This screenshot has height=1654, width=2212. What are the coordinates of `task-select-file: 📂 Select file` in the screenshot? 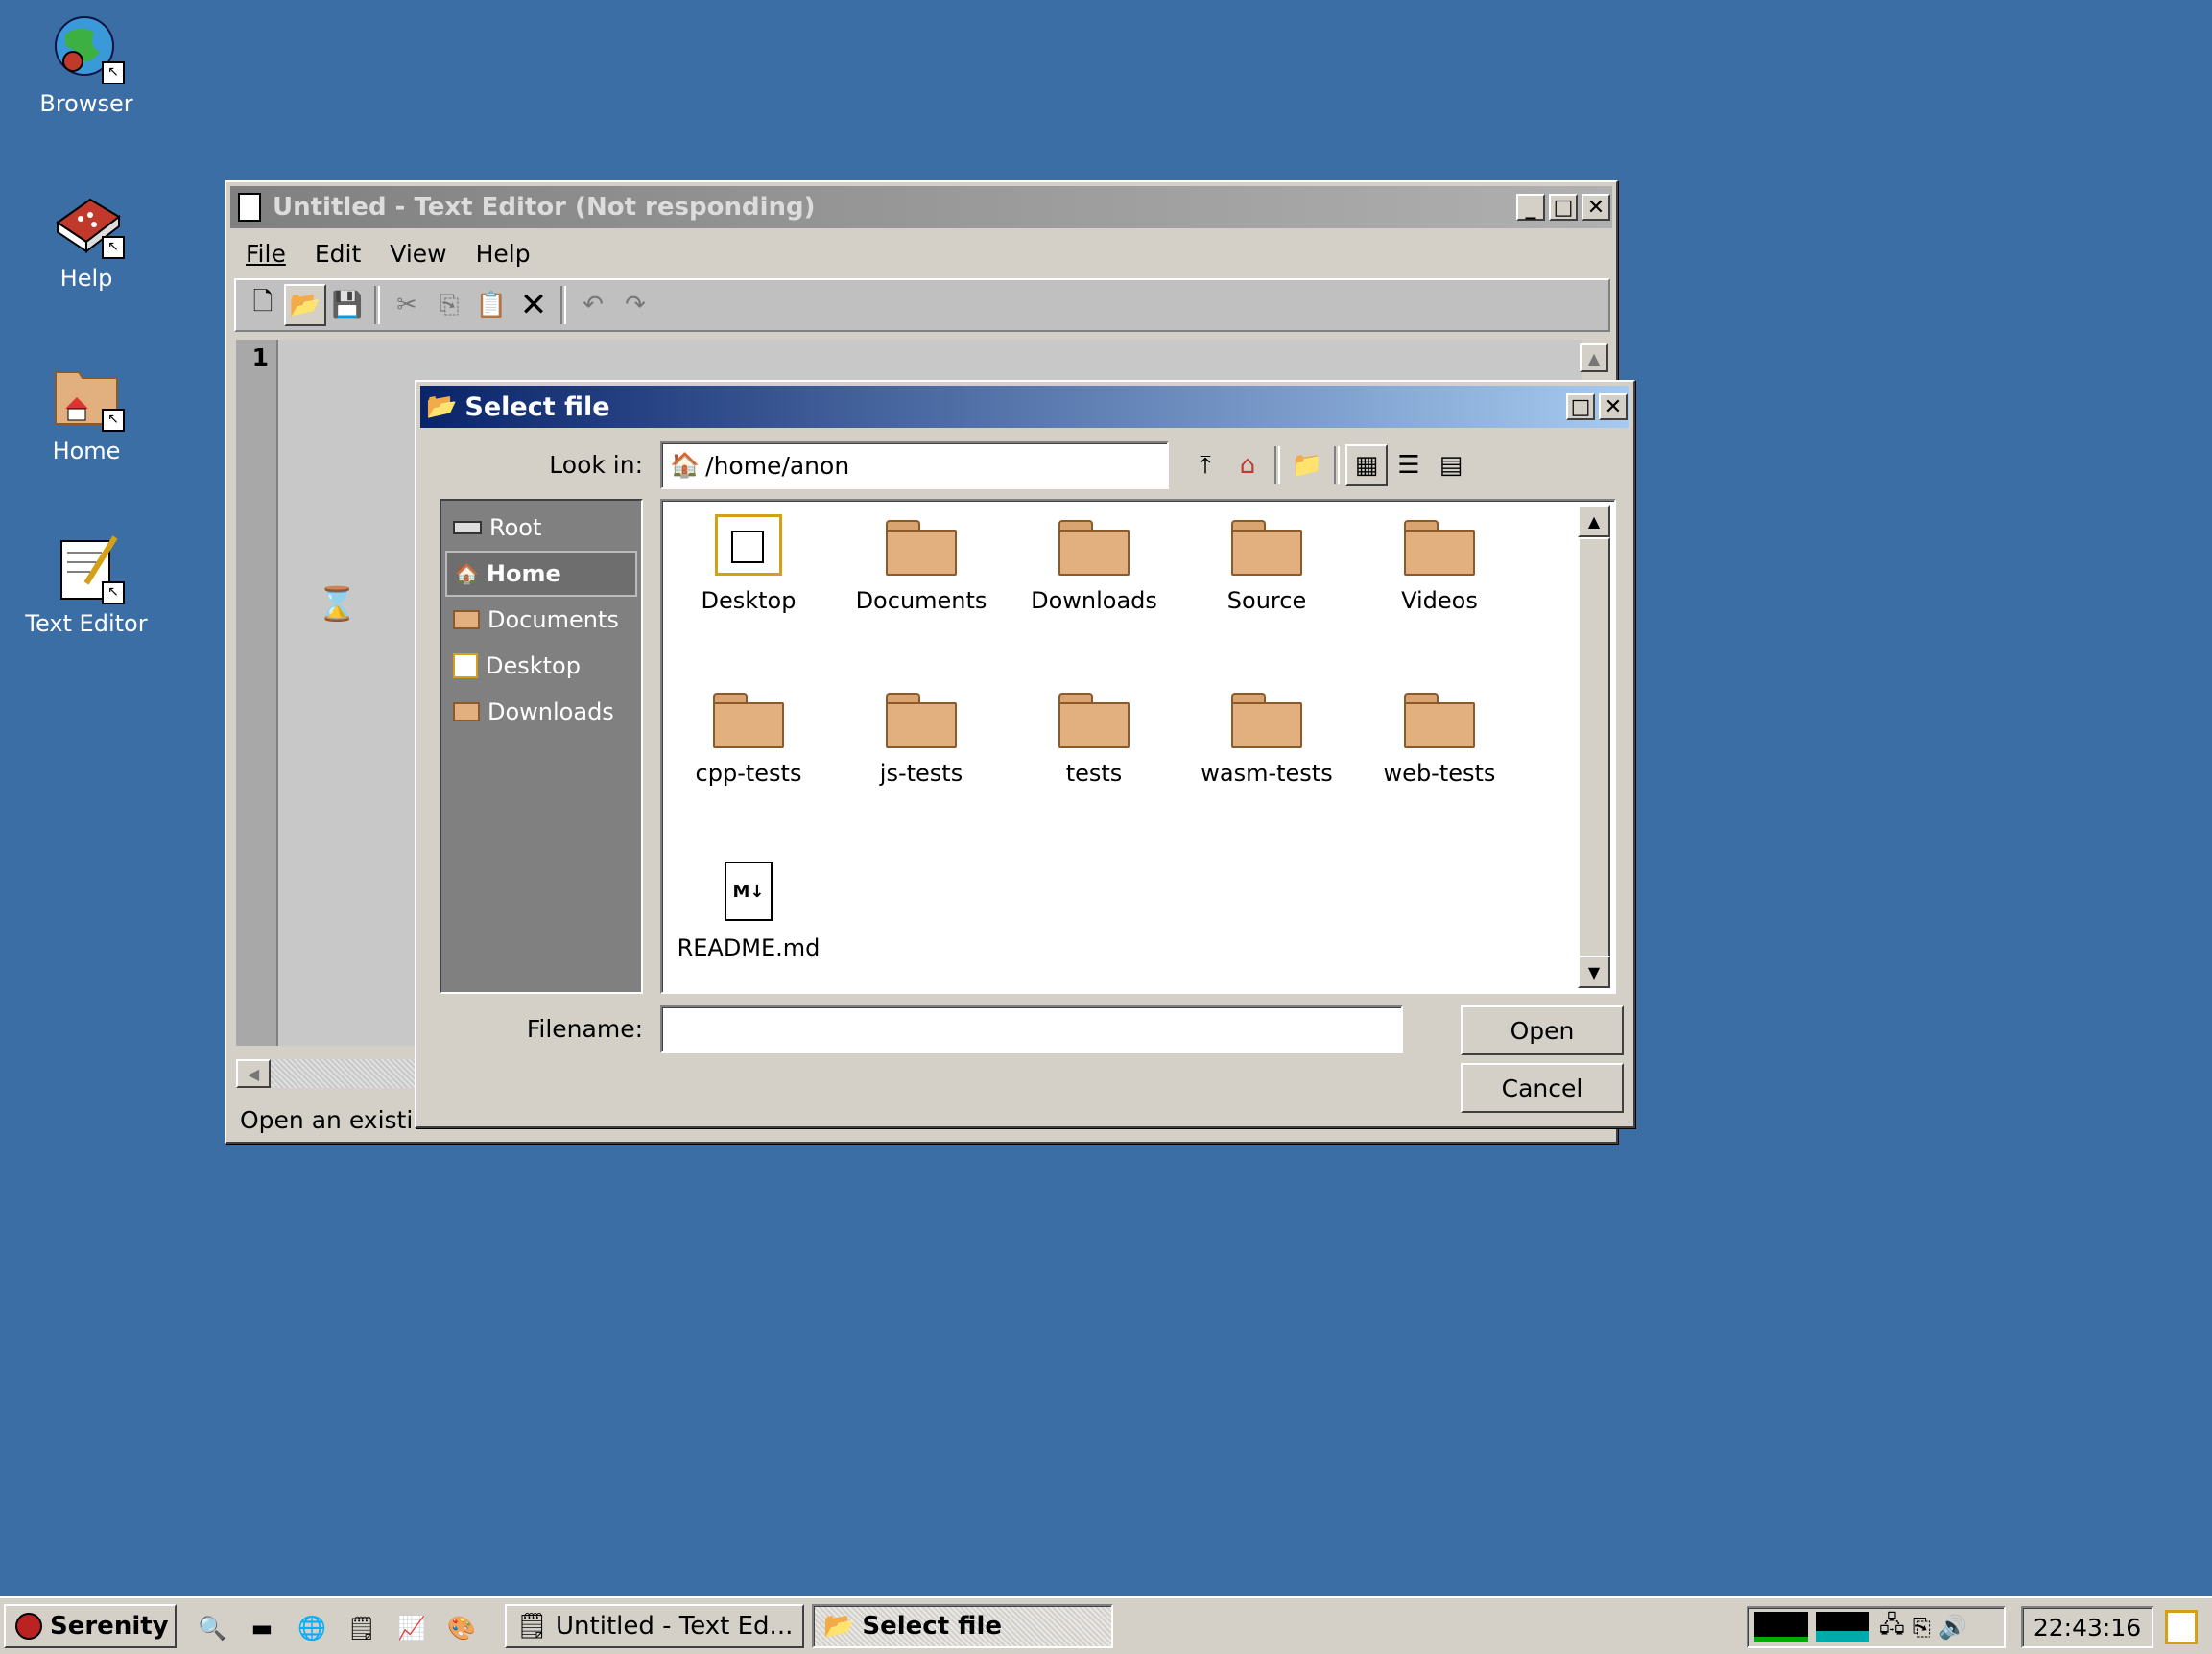 It's located at (962, 1626).